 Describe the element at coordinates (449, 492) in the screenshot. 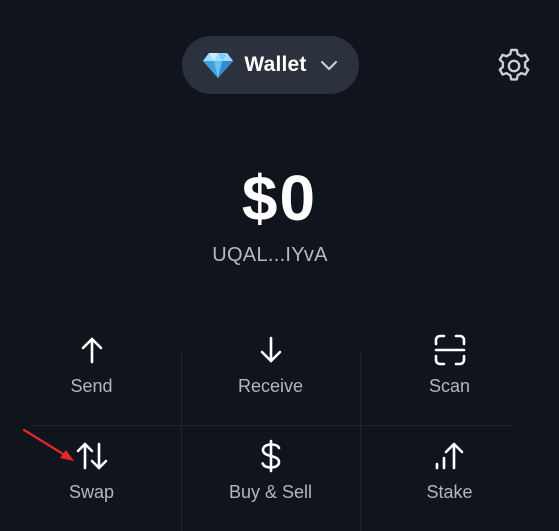

I see `stake-label: Stake` at that location.